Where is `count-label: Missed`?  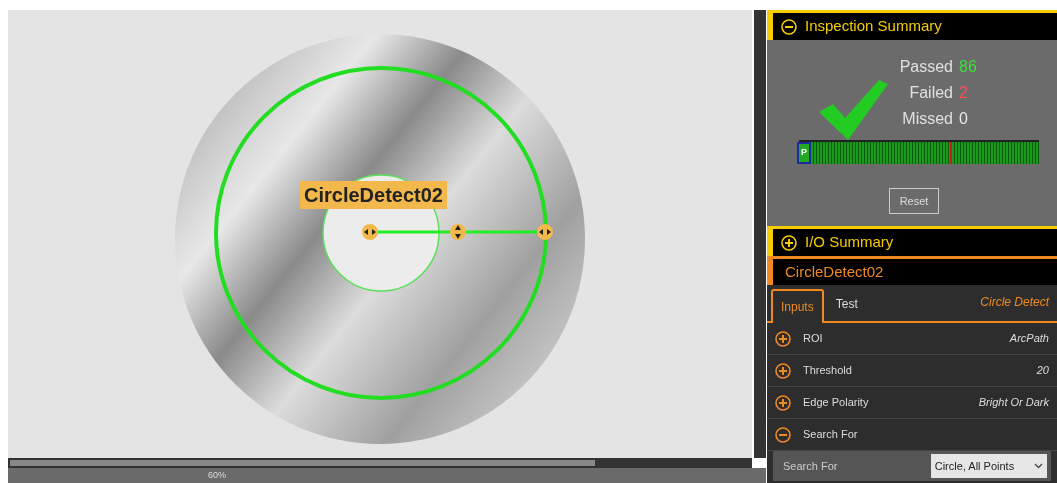 count-label: Missed is located at coordinates (927, 119).